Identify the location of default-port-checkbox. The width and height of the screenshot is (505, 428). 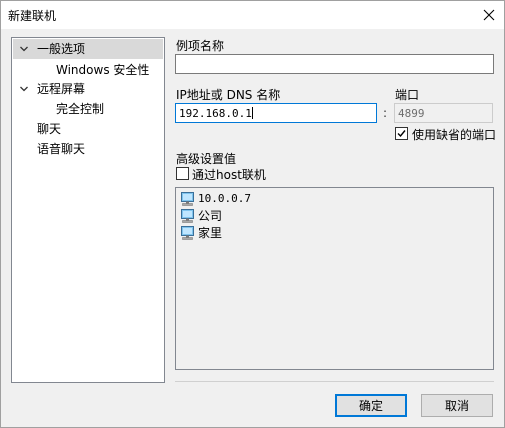
(401, 133).